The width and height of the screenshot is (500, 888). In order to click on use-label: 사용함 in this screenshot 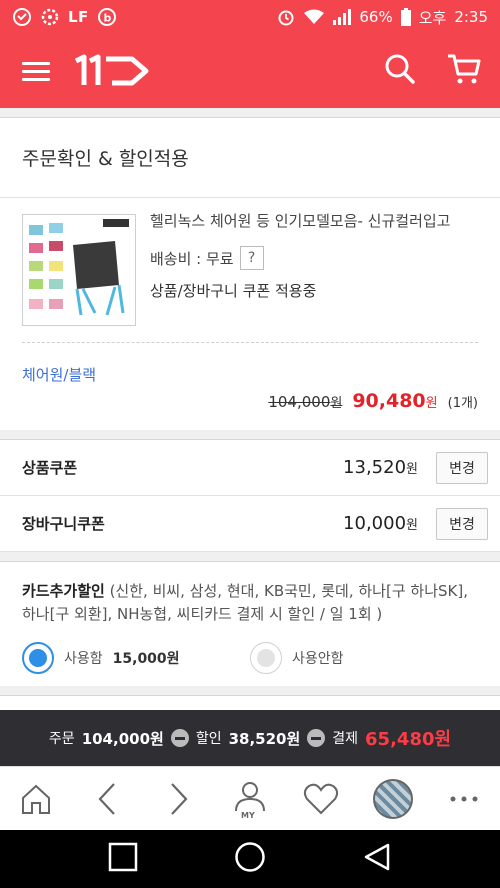, I will do `click(83, 659)`.